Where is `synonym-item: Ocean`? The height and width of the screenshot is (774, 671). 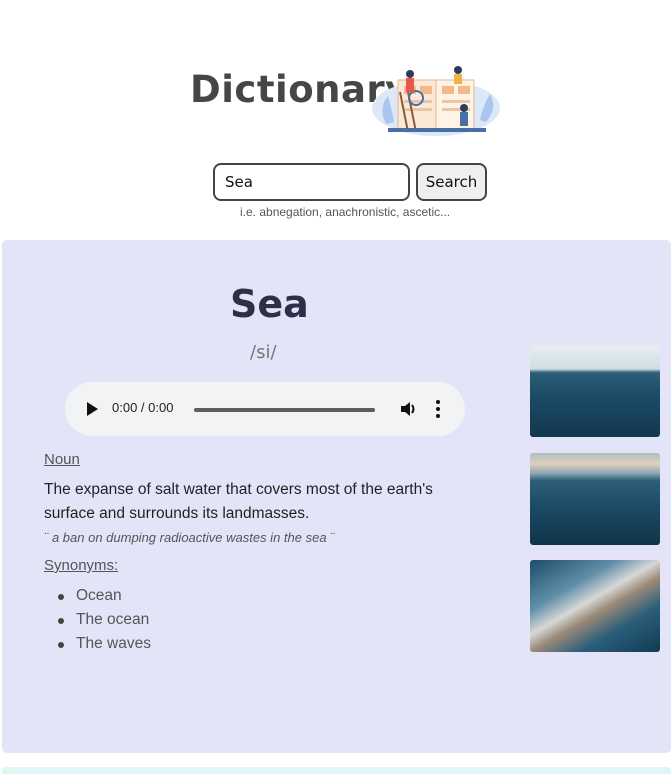 synonym-item: Ocean is located at coordinates (104, 596).